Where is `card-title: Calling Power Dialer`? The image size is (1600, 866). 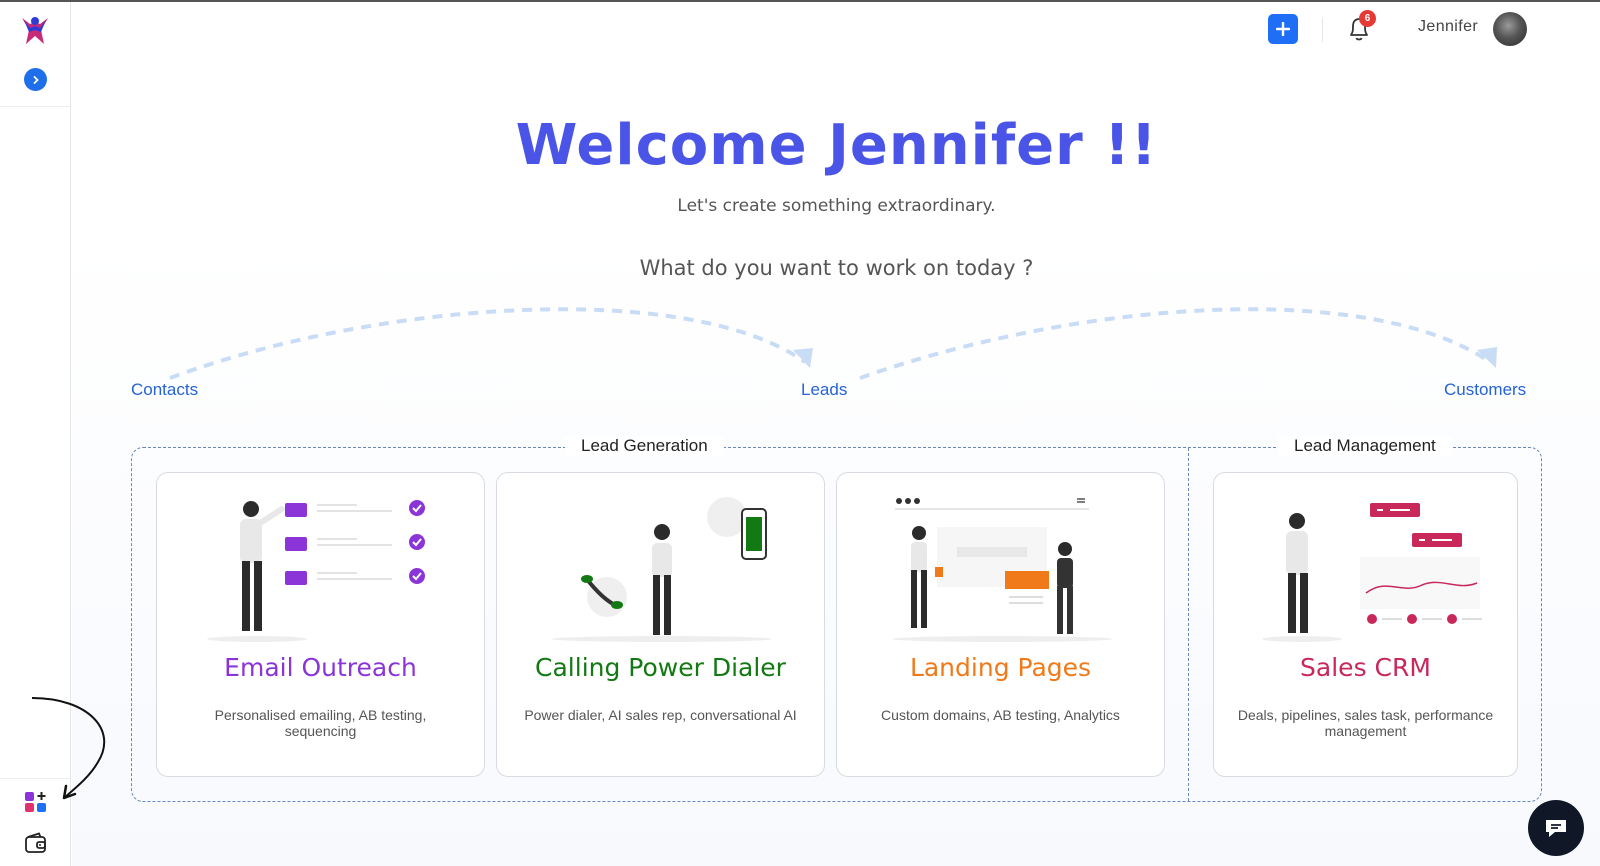
card-title: Calling Power Dialer is located at coordinates (660, 667).